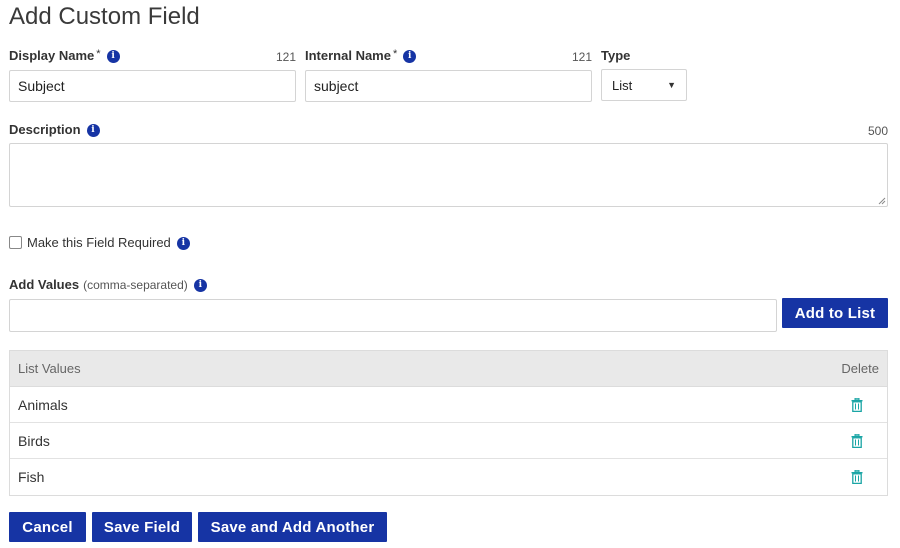 This screenshot has width=900, height=548. I want to click on internal-name-counter: 121, so click(581, 57).